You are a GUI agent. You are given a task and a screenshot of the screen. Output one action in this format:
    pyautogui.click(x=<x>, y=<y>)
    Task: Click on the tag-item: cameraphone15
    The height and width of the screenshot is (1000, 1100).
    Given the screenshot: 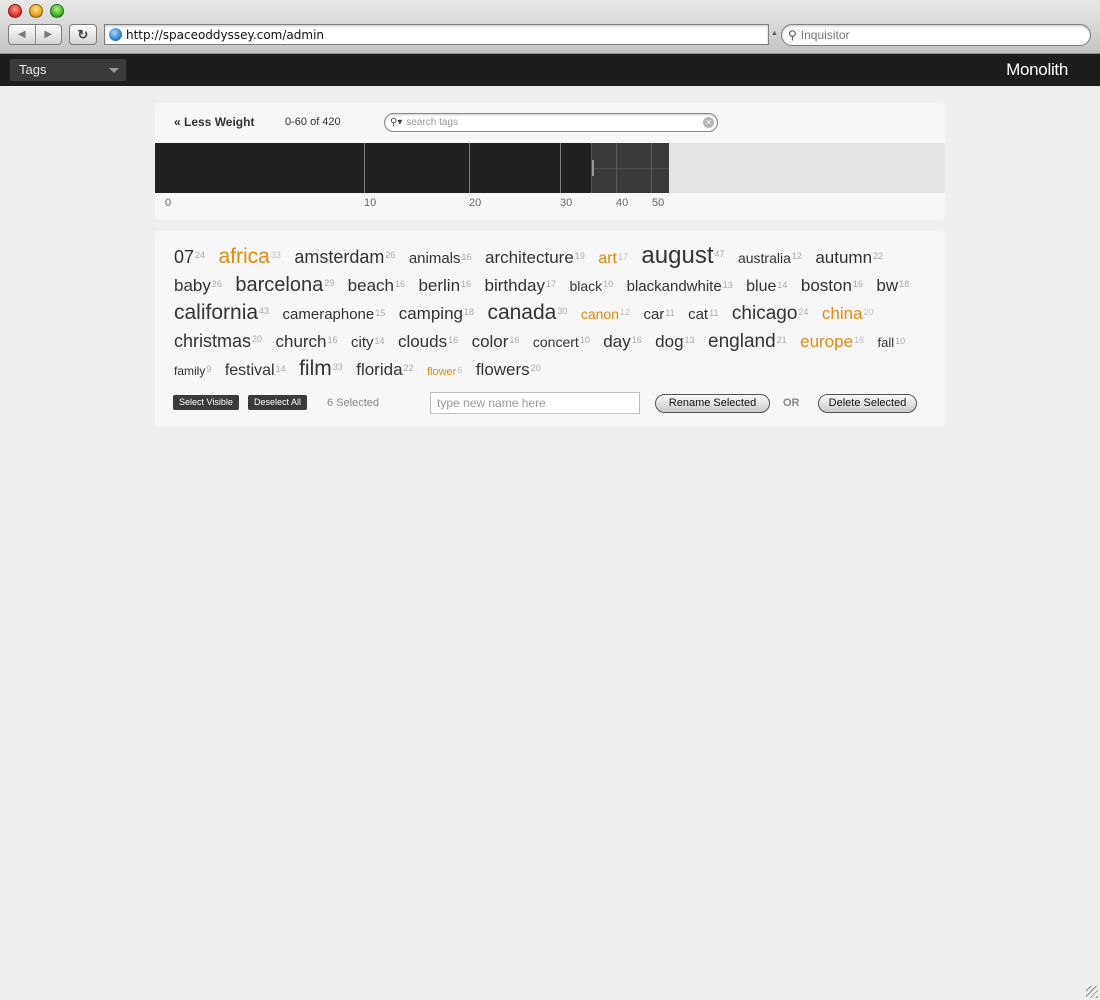 What is the action you would take?
    pyautogui.click(x=334, y=315)
    